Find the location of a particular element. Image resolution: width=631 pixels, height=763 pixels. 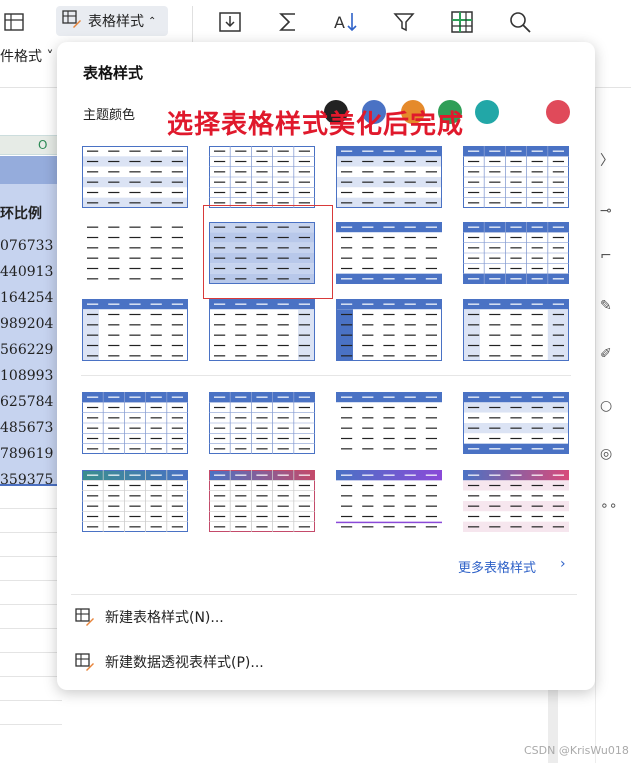

column-header: O is located at coordinates (31, 145).